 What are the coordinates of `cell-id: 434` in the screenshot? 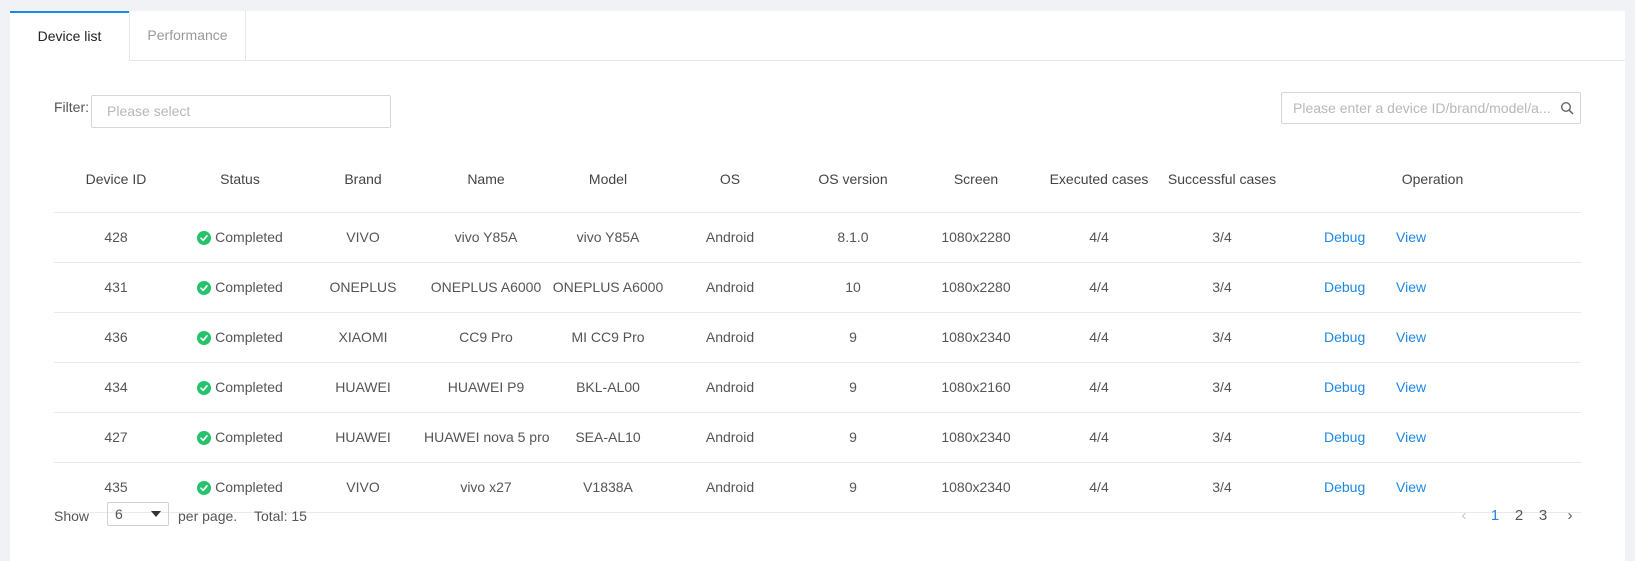 It's located at (116, 387).